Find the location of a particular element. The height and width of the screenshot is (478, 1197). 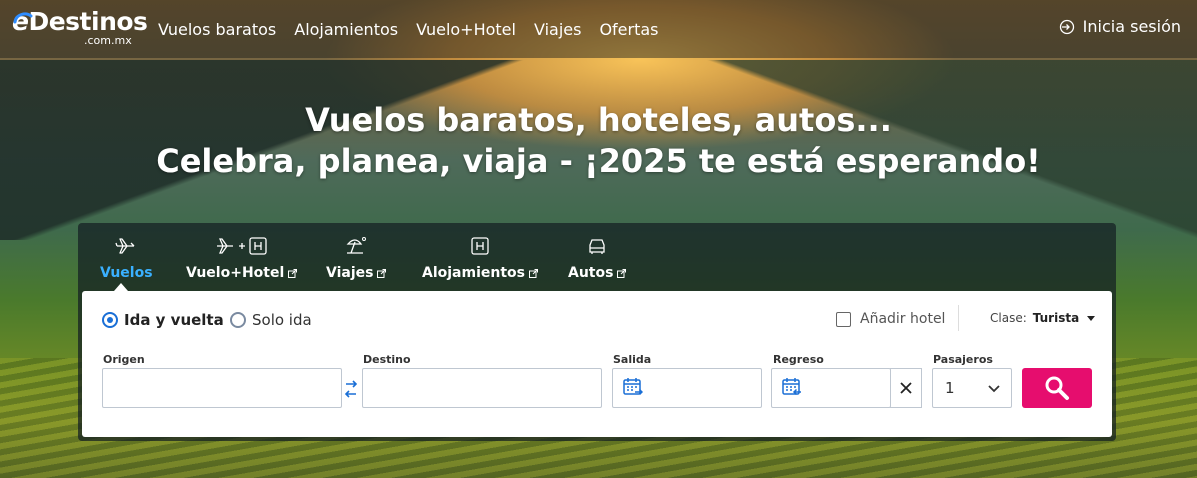

car-icon is located at coordinates (597, 246).